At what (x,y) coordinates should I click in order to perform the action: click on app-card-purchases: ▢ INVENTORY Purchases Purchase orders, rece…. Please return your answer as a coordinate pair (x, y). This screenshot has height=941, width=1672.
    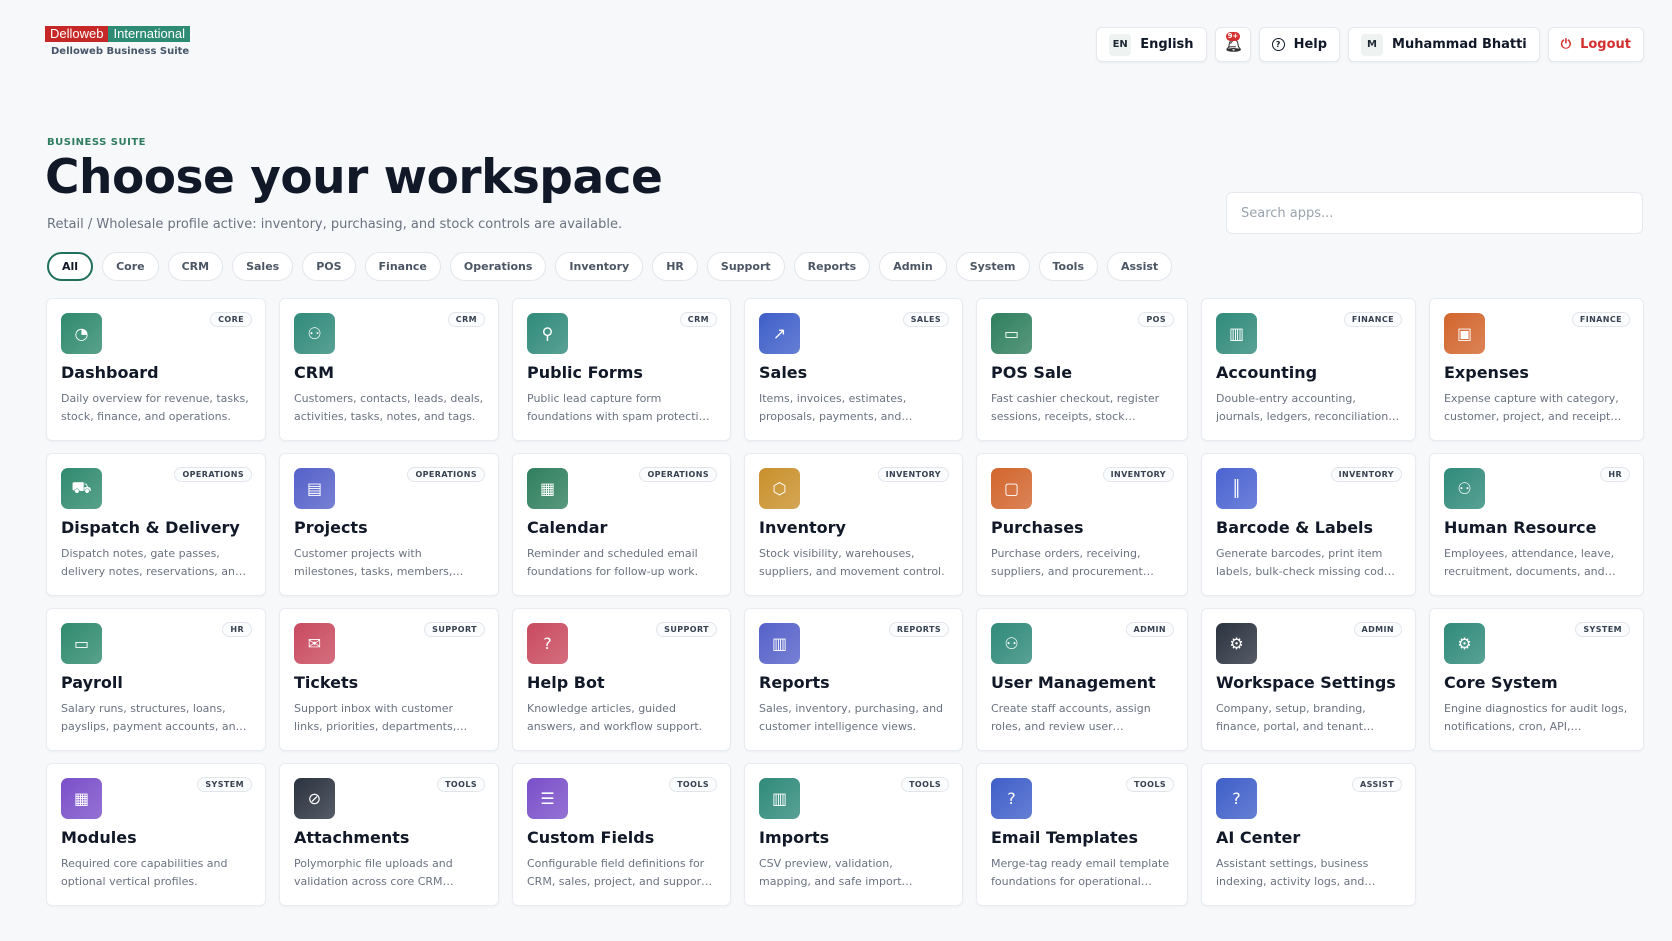
    Looking at the image, I should click on (1082, 524).